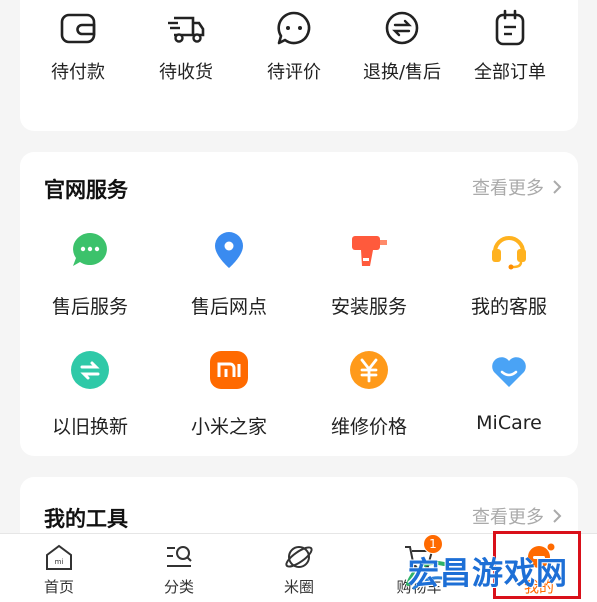 Image resolution: width=597 pixels, height=602 pixels. I want to click on service-label: 售后网点, so click(228, 307).